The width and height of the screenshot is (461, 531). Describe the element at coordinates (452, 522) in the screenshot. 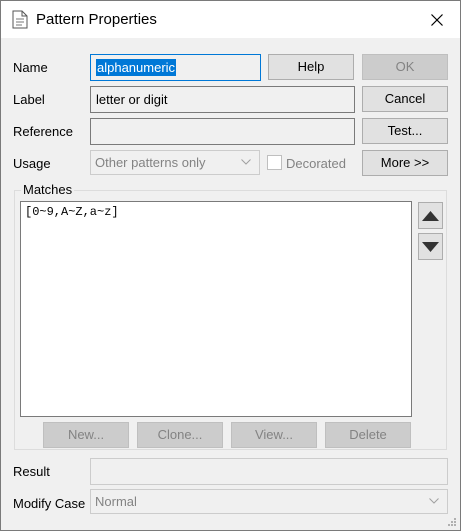

I see `resize-grip-icon` at that location.